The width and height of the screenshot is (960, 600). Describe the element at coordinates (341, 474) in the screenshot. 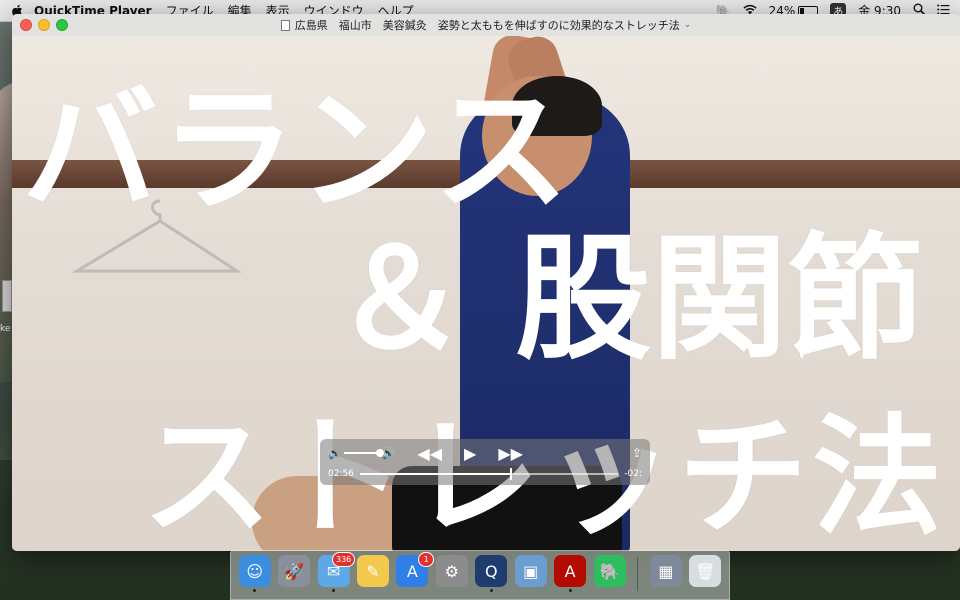

I see `elapsed-time: 02:56` at that location.